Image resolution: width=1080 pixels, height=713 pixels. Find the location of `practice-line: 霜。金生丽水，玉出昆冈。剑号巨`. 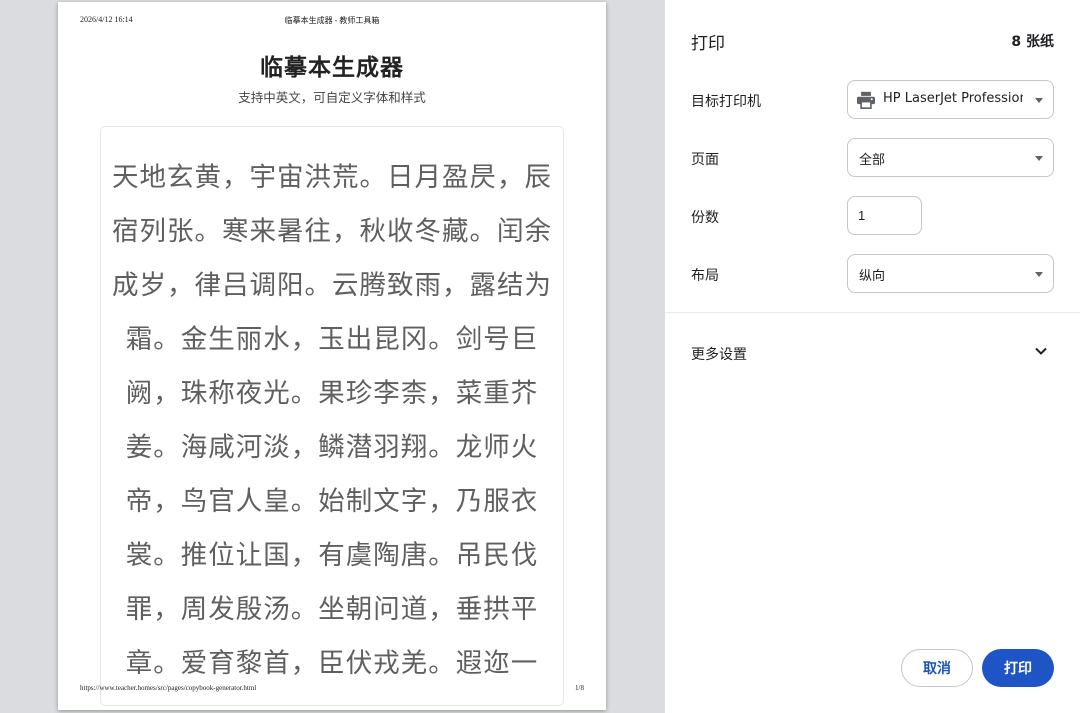

practice-line: 霜。金生丽水，玉出昆冈。剑号巨 is located at coordinates (332, 339).